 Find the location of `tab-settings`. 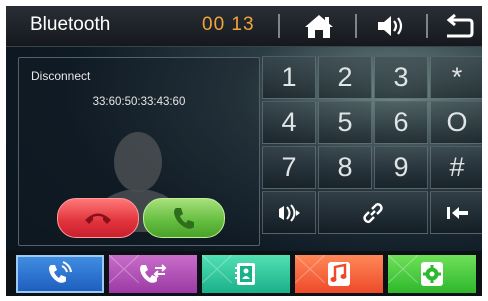

tab-settings is located at coordinates (432, 274).